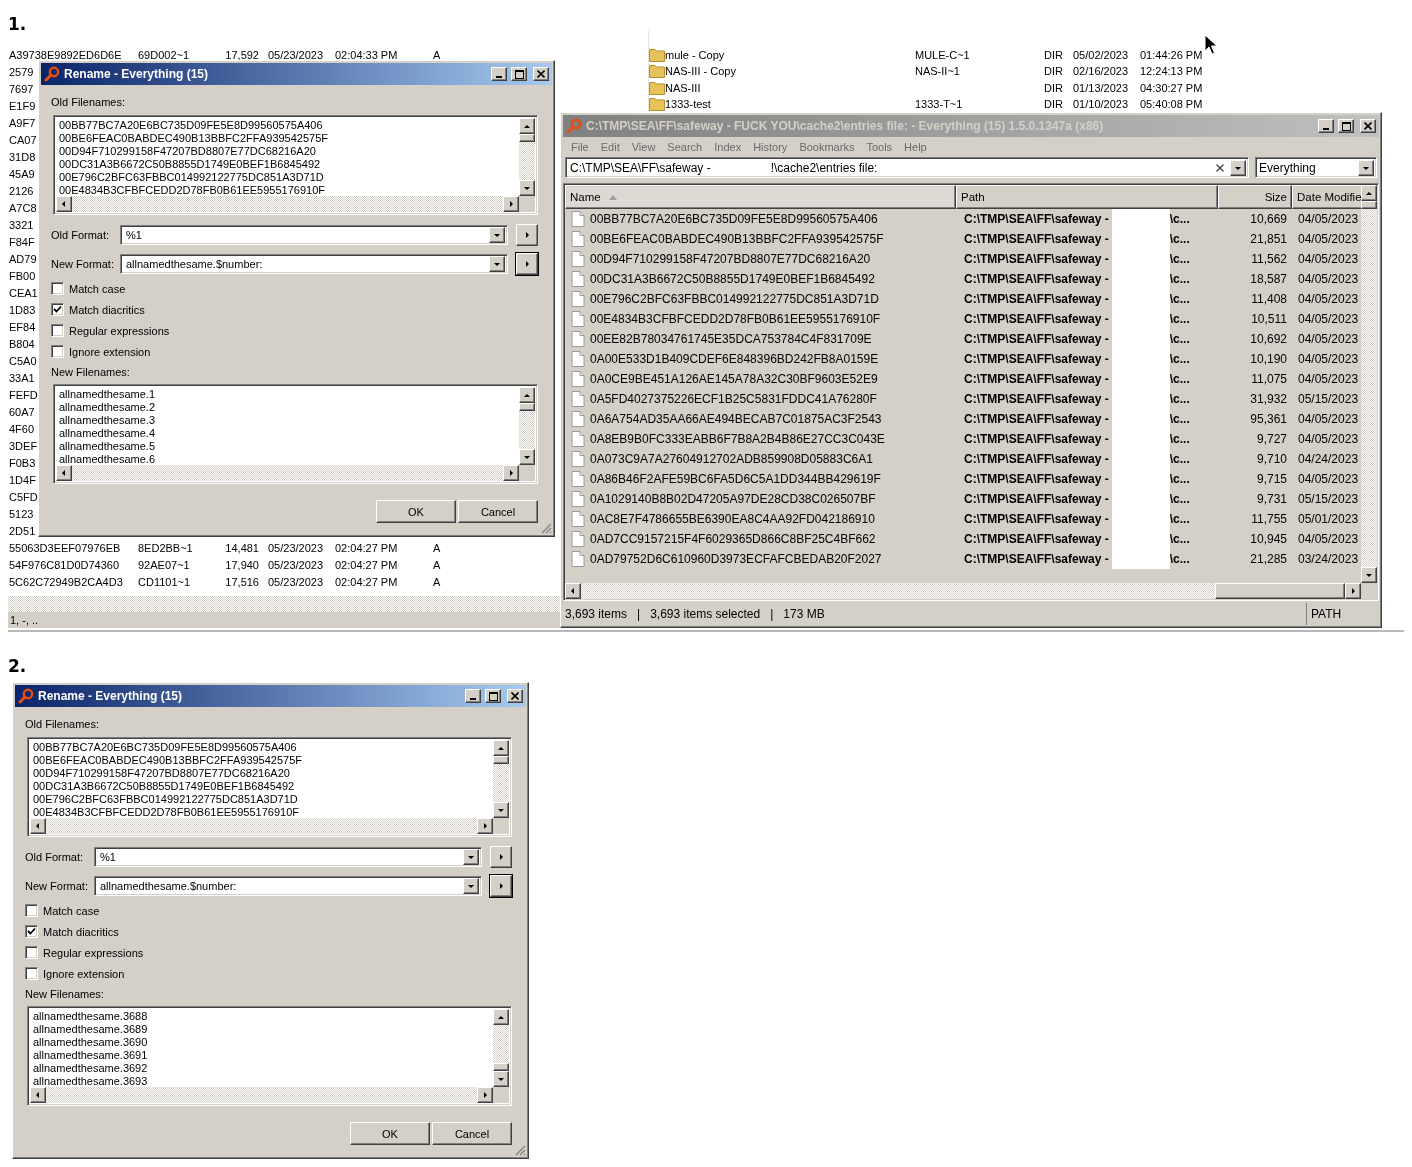 This screenshot has width=1412, height=1167. I want to click on search-field: C:\TMP\SEA\FF\safeway - !\cache2\entries file:, so click(907, 167).